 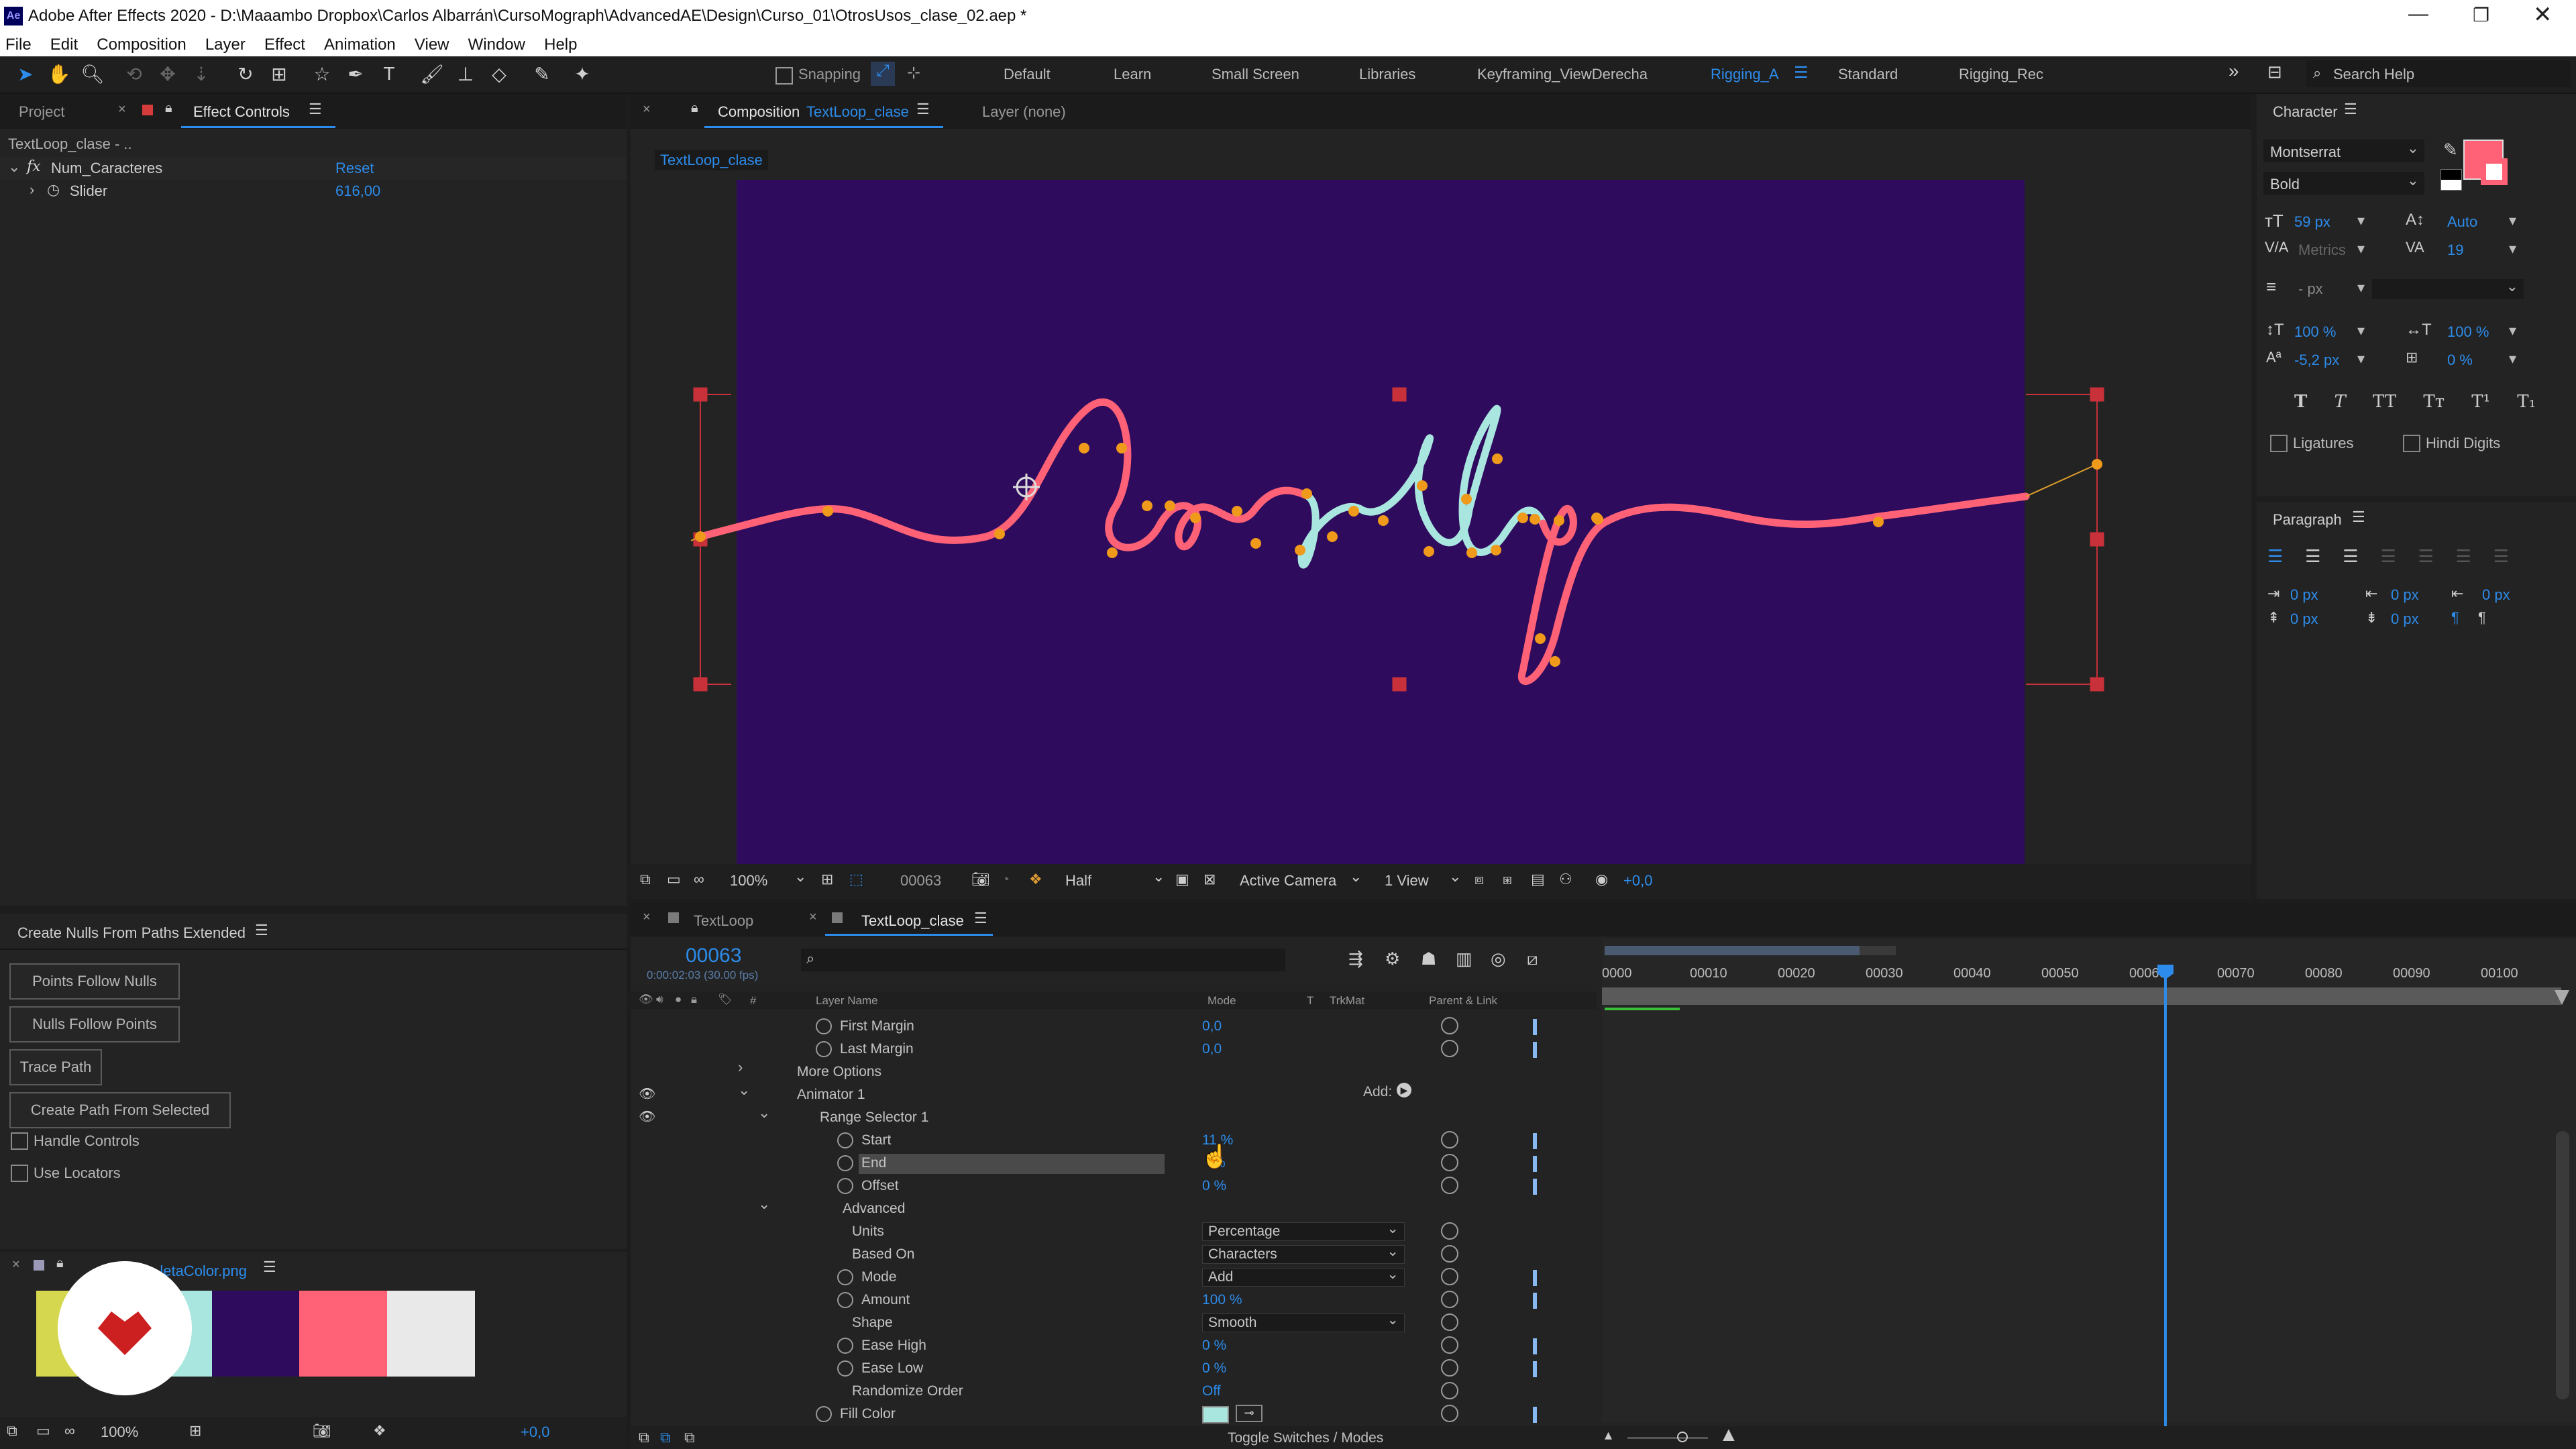 What do you see at coordinates (2462, 222) in the screenshot?
I see `leading-value: Auto` at bounding box center [2462, 222].